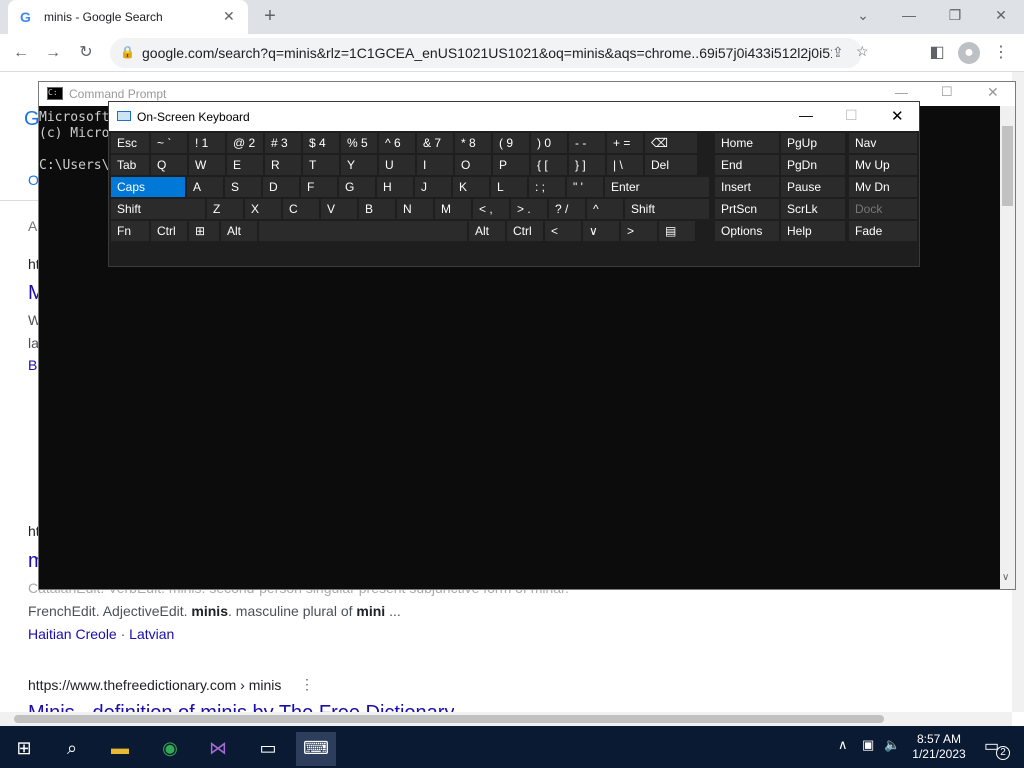 The height and width of the screenshot is (768, 1024). What do you see at coordinates (549, 143) in the screenshot?
I see `key-0: ) 0` at bounding box center [549, 143].